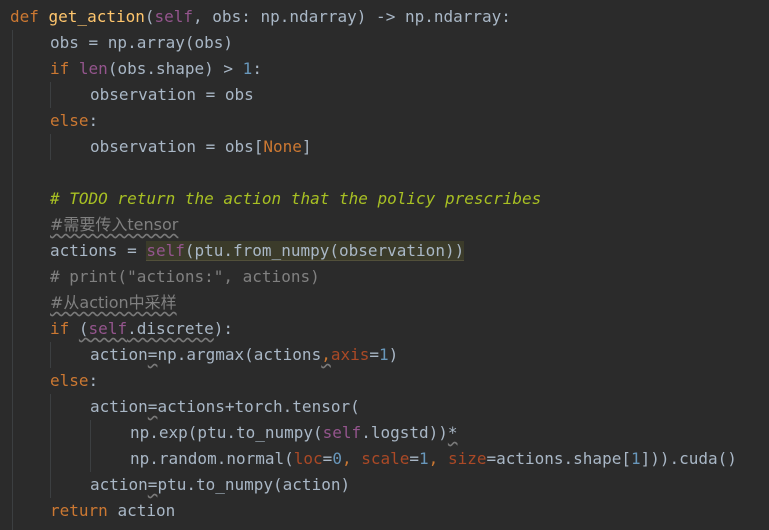 The height and width of the screenshot is (530, 769). Describe the element at coordinates (452, 432) in the screenshot. I see `code-token: *` at that location.